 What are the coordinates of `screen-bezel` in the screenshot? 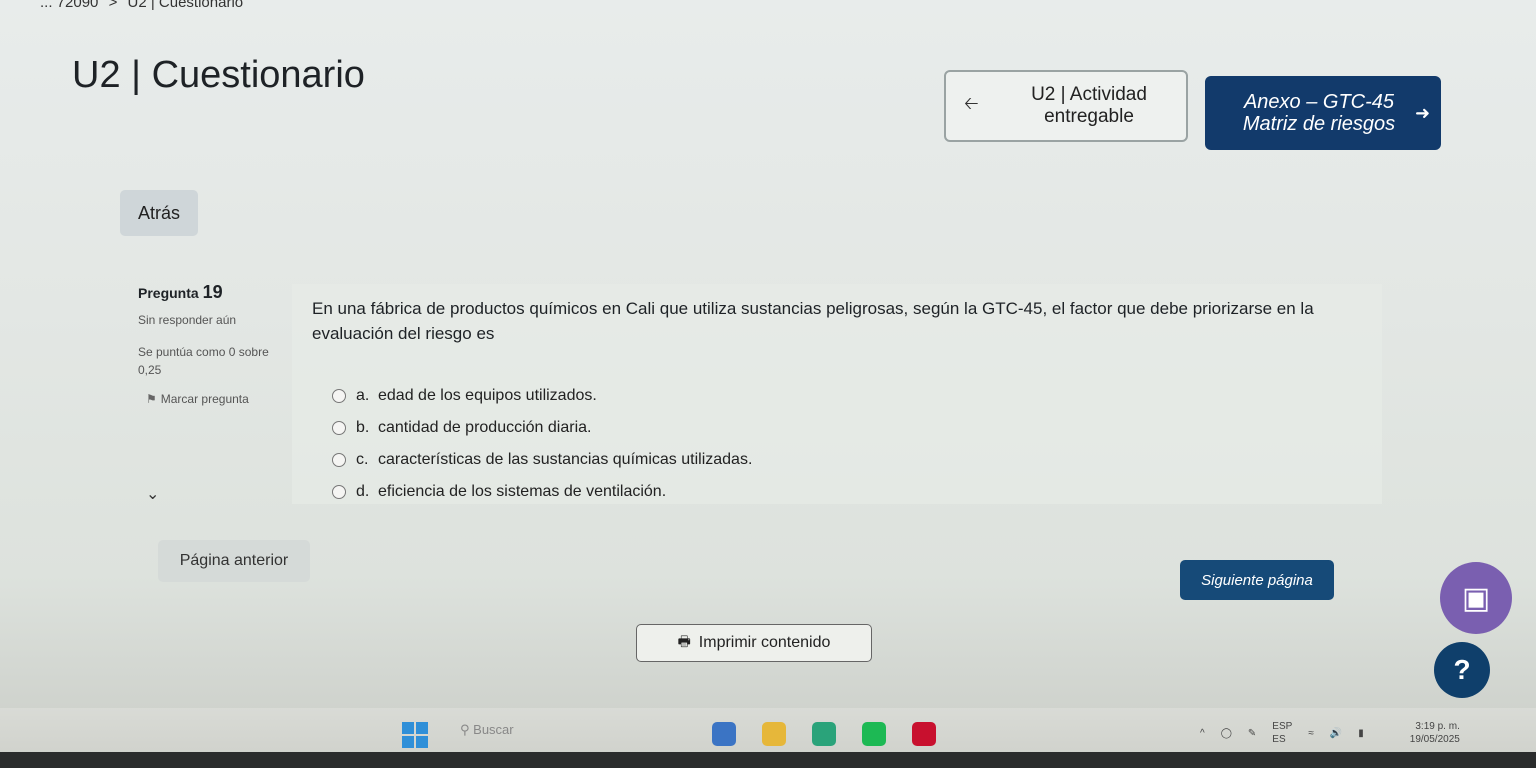 It's located at (768, 760).